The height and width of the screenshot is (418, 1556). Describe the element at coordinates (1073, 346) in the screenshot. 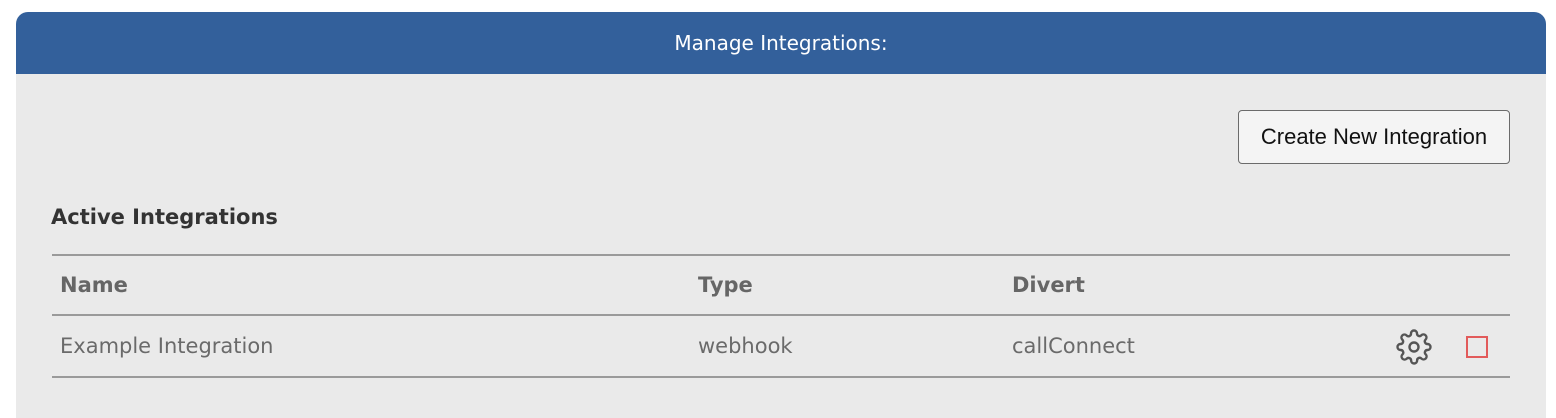

I see `integration-divert-cell: callConnect` at that location.